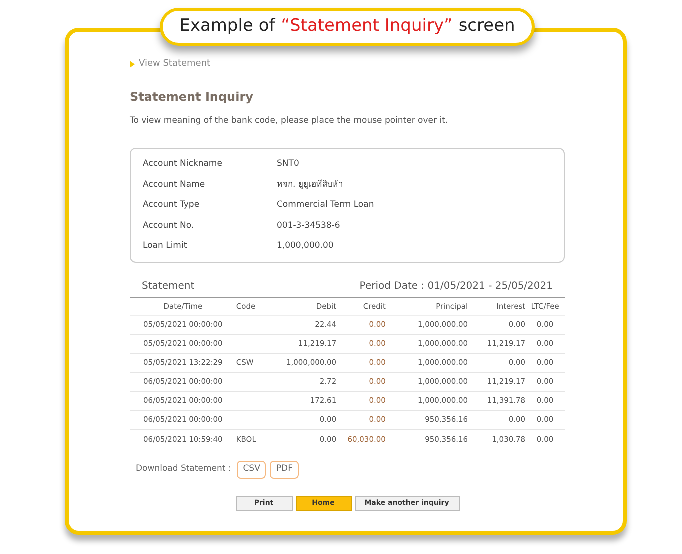  Describe the element at coordinates (290, 121) in the screenshot. I see `instruction-text: To view meaning of the bank code, please place the mouse pointer over it.` at that location.